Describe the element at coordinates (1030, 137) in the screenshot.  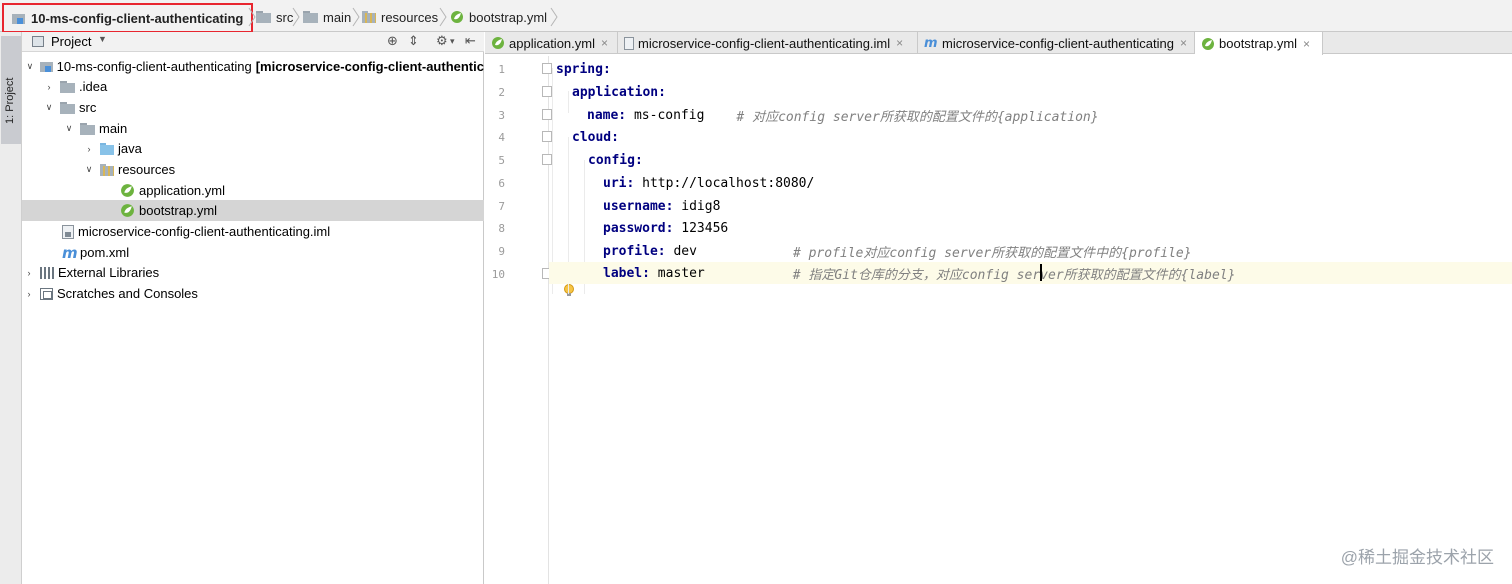
I see `code-line: cloud:` at that location.